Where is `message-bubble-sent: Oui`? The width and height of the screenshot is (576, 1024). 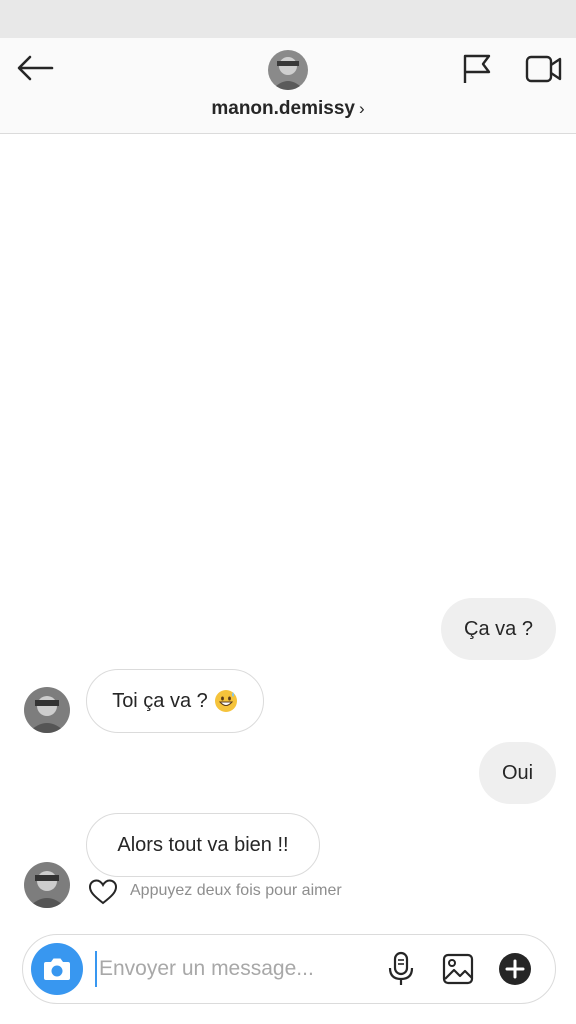
message-bubble-sent: Oui is located at coordinates (517, 773).